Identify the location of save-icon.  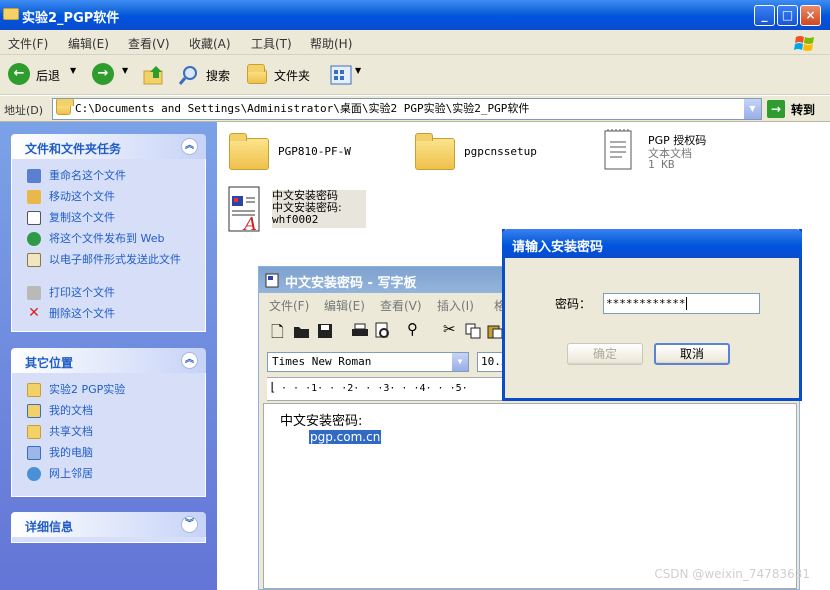
(325, 331).